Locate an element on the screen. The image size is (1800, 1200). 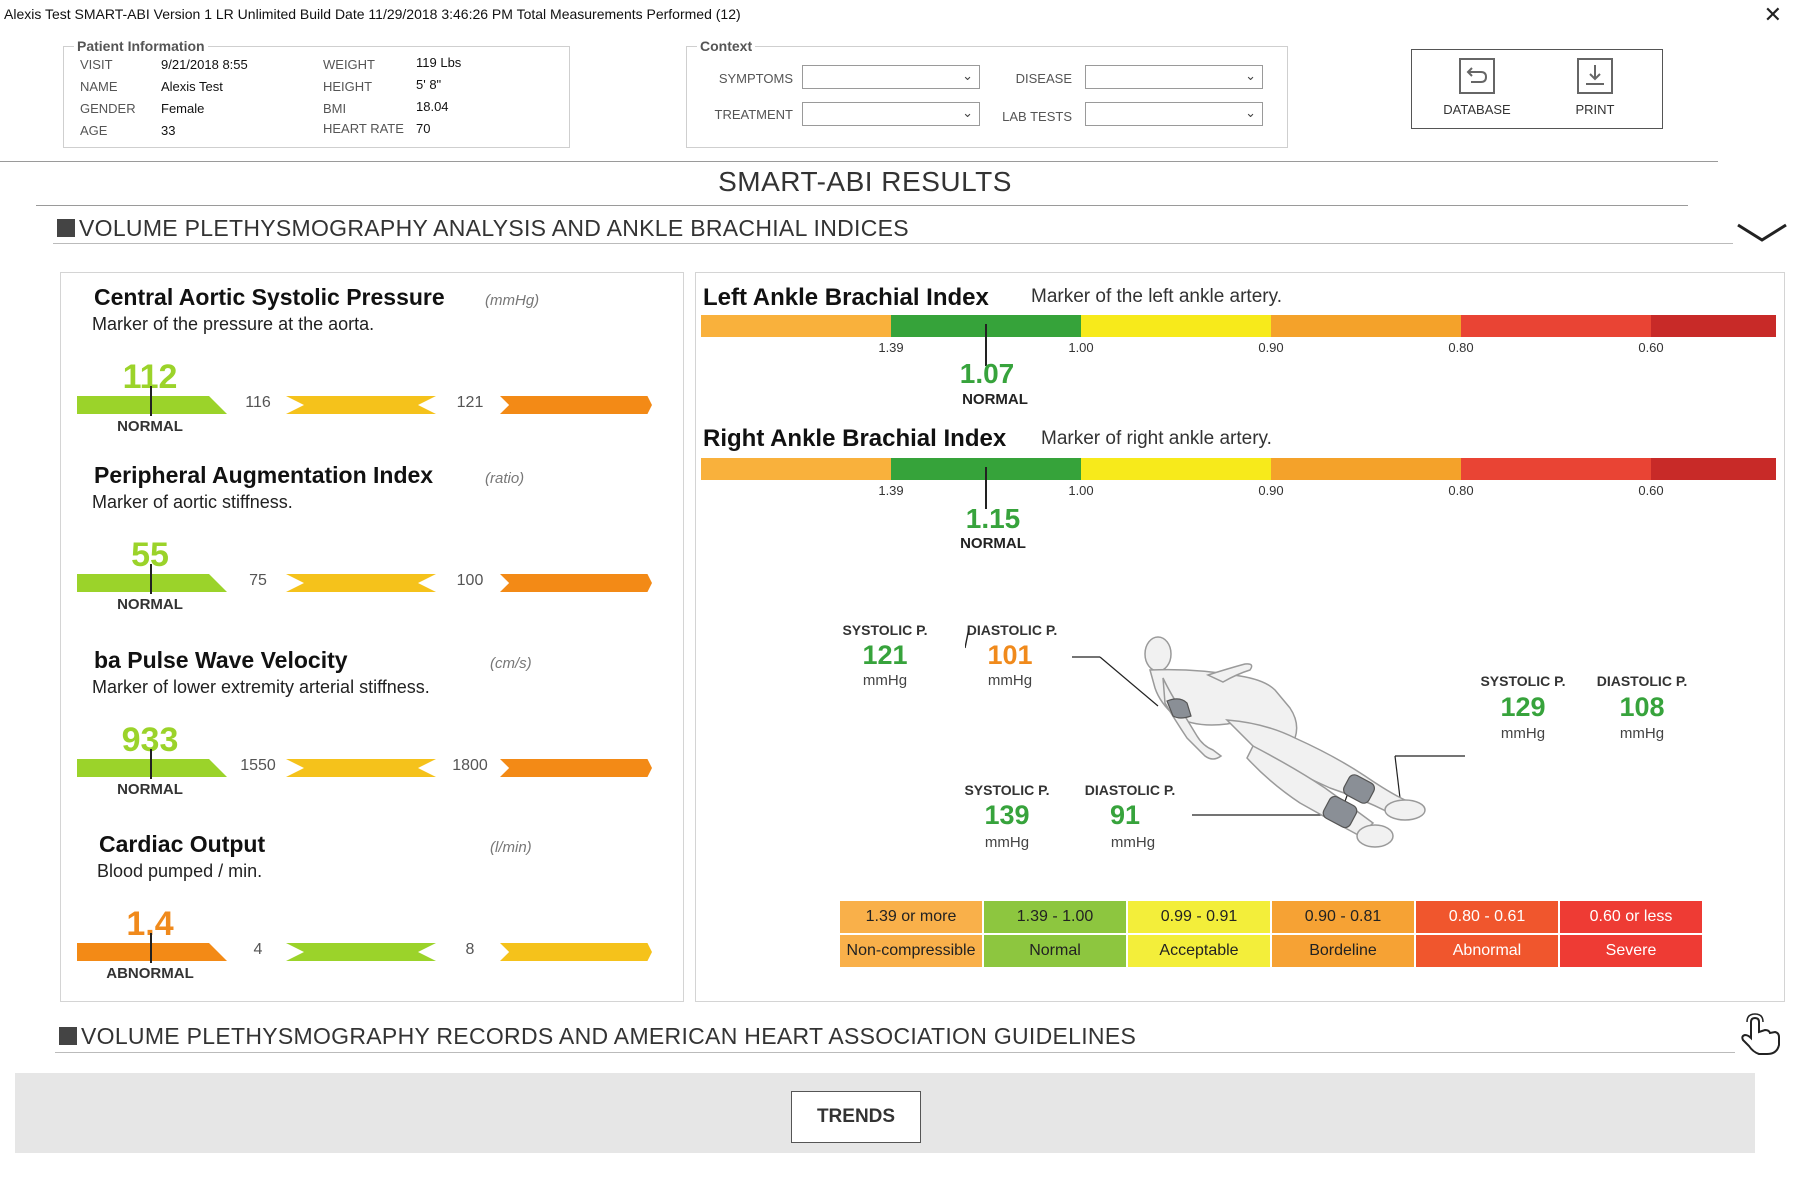
right-abi-status: NORMAL is located at coordinates (993, 543).